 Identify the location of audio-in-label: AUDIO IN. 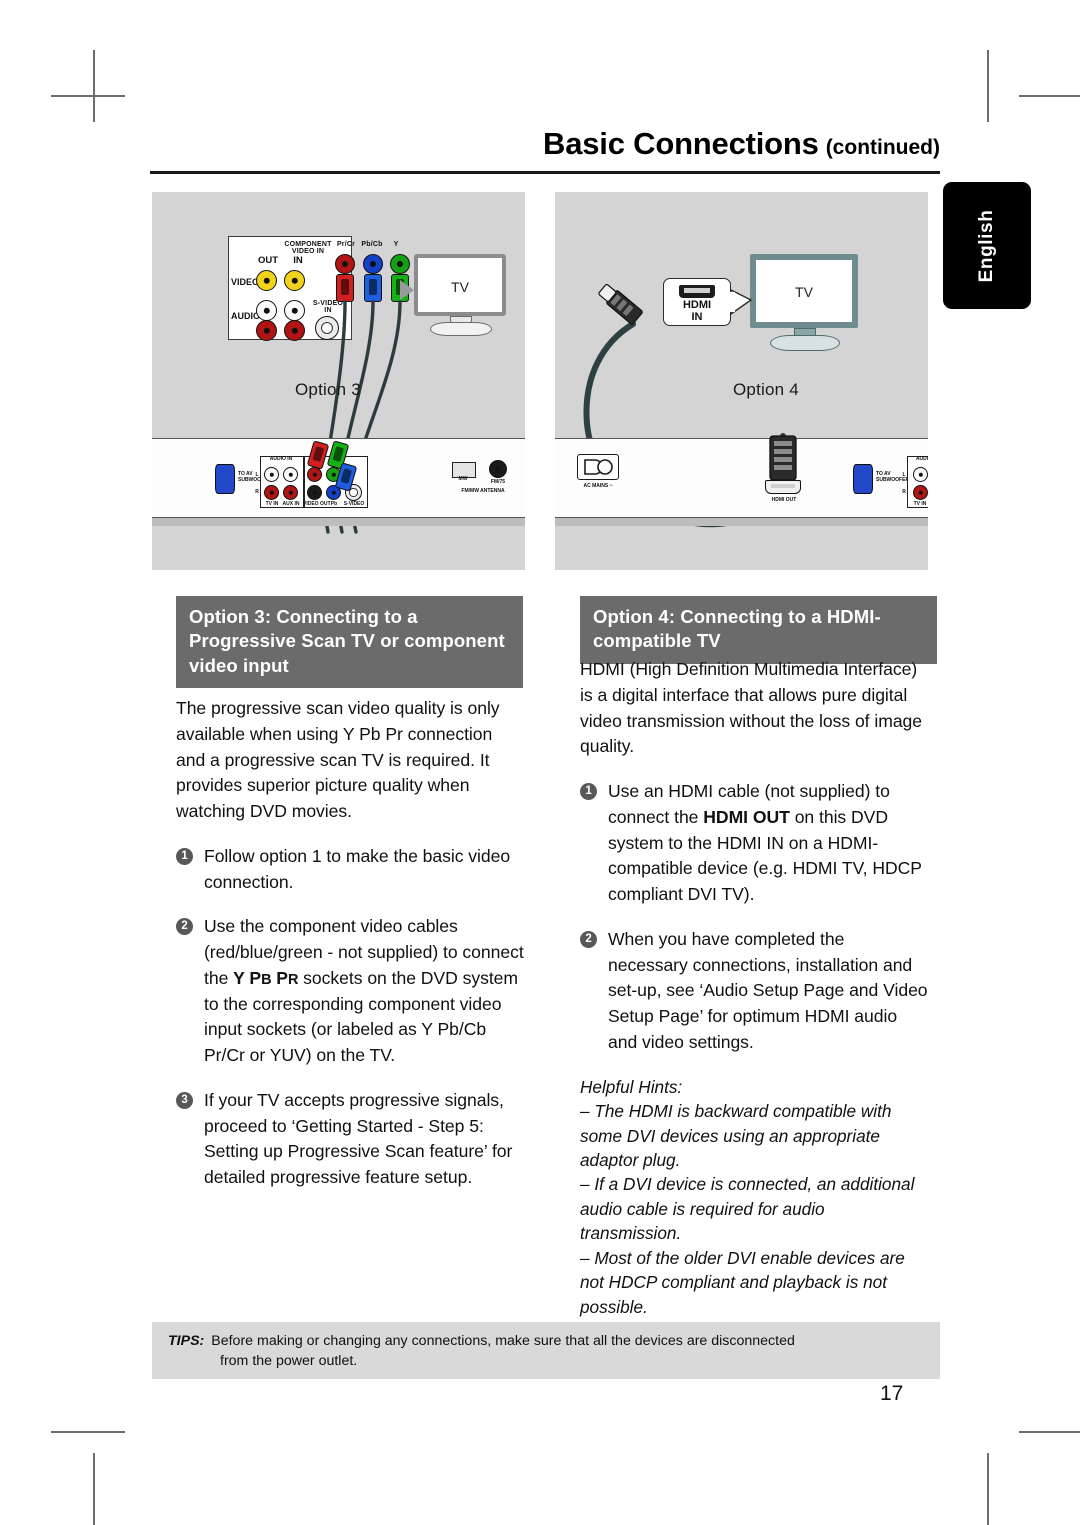
(281, 459).